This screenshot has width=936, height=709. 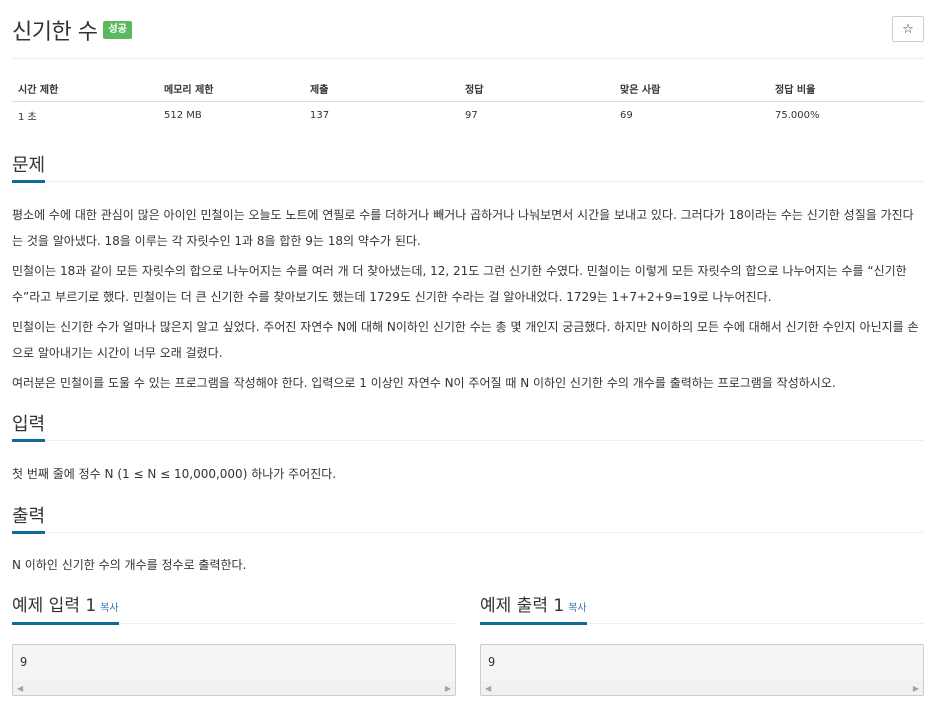 I want to click on info-value-row: 1 초 512 MB 137 97 69 75.000%, so click(x=468, y=116).